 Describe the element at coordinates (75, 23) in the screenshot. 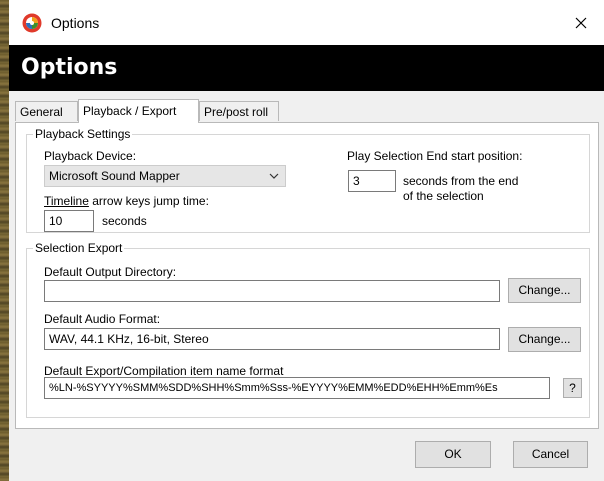

I see `window-title: Options` at that location.